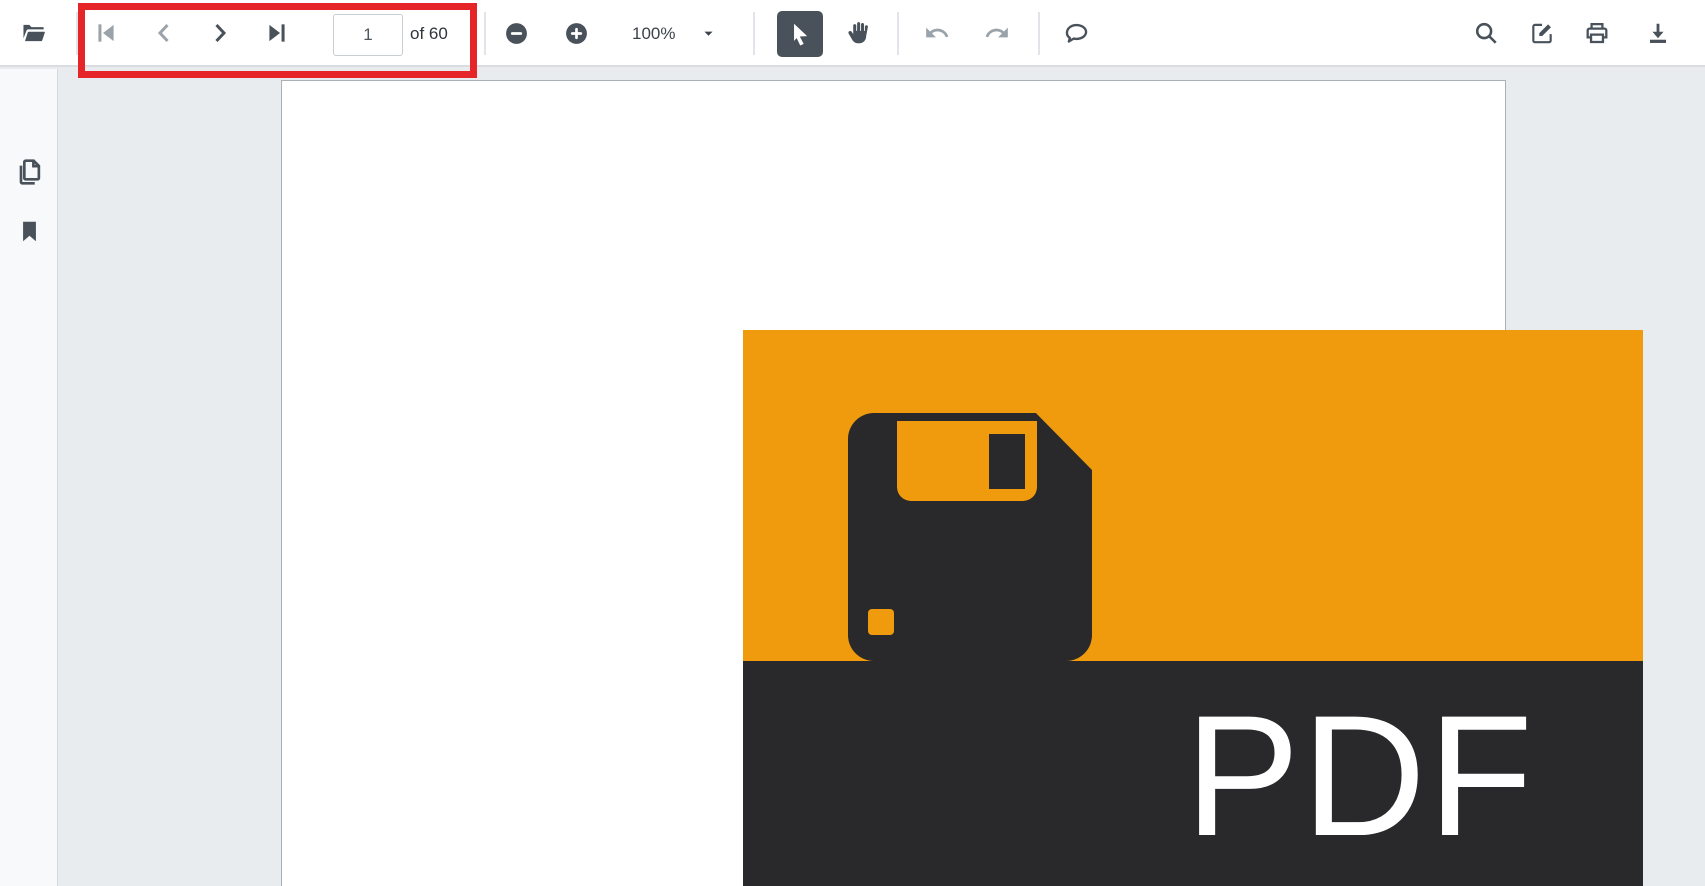 Image resolution: width=1705 pixels, height=886 pixels. I want to click on comment-bubble-icon, so click(1076, 33).